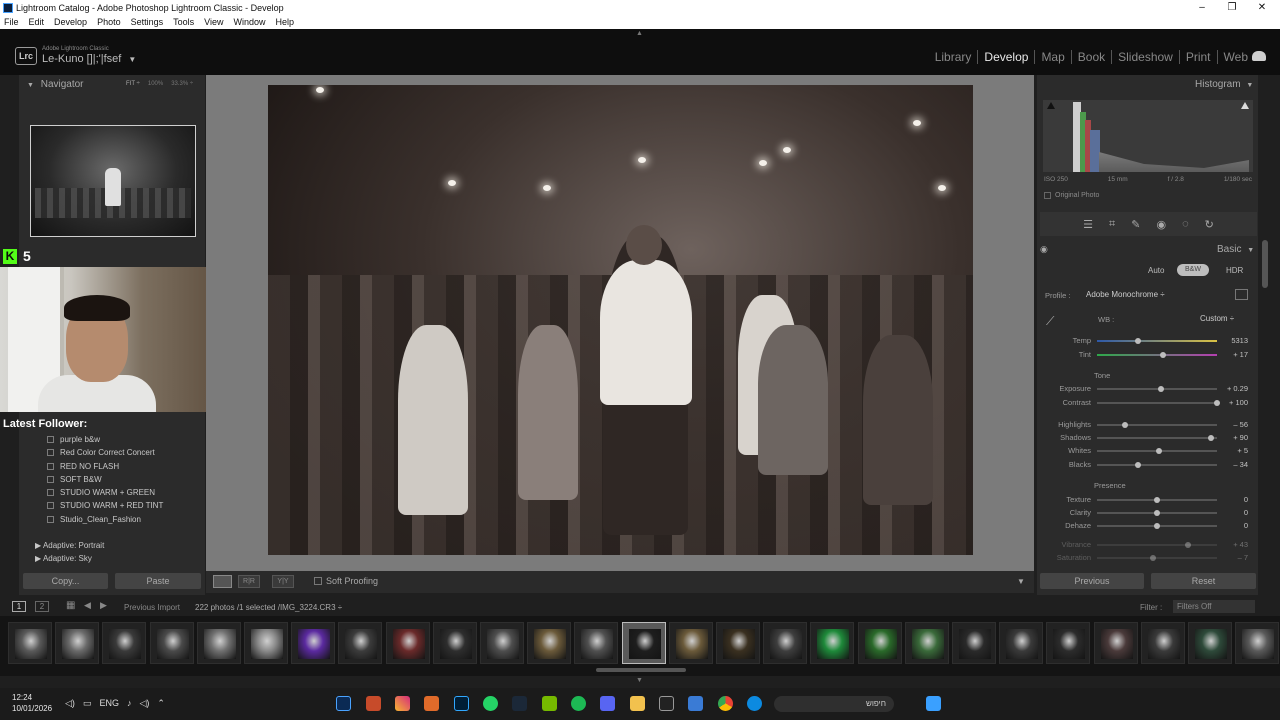  Describe the element at coordinates (1052, 57) in the screenshot. I see `module-map: Map` at that location.